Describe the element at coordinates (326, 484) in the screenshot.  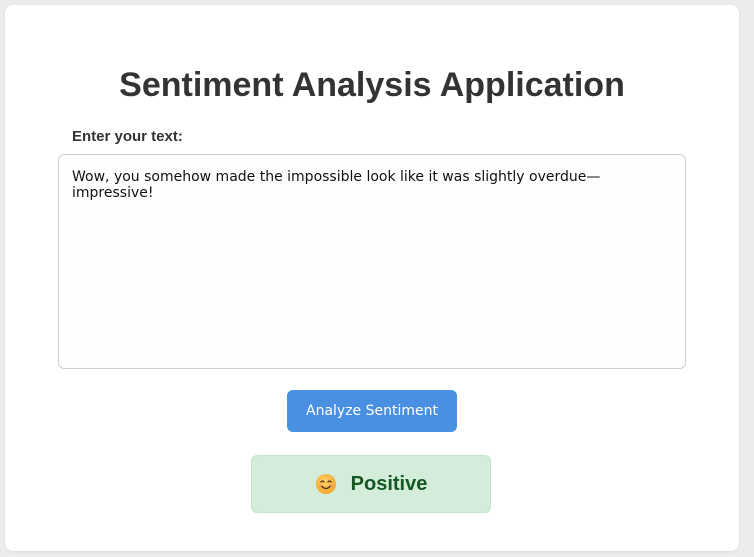
I see `smiling-face-icon` at that location.